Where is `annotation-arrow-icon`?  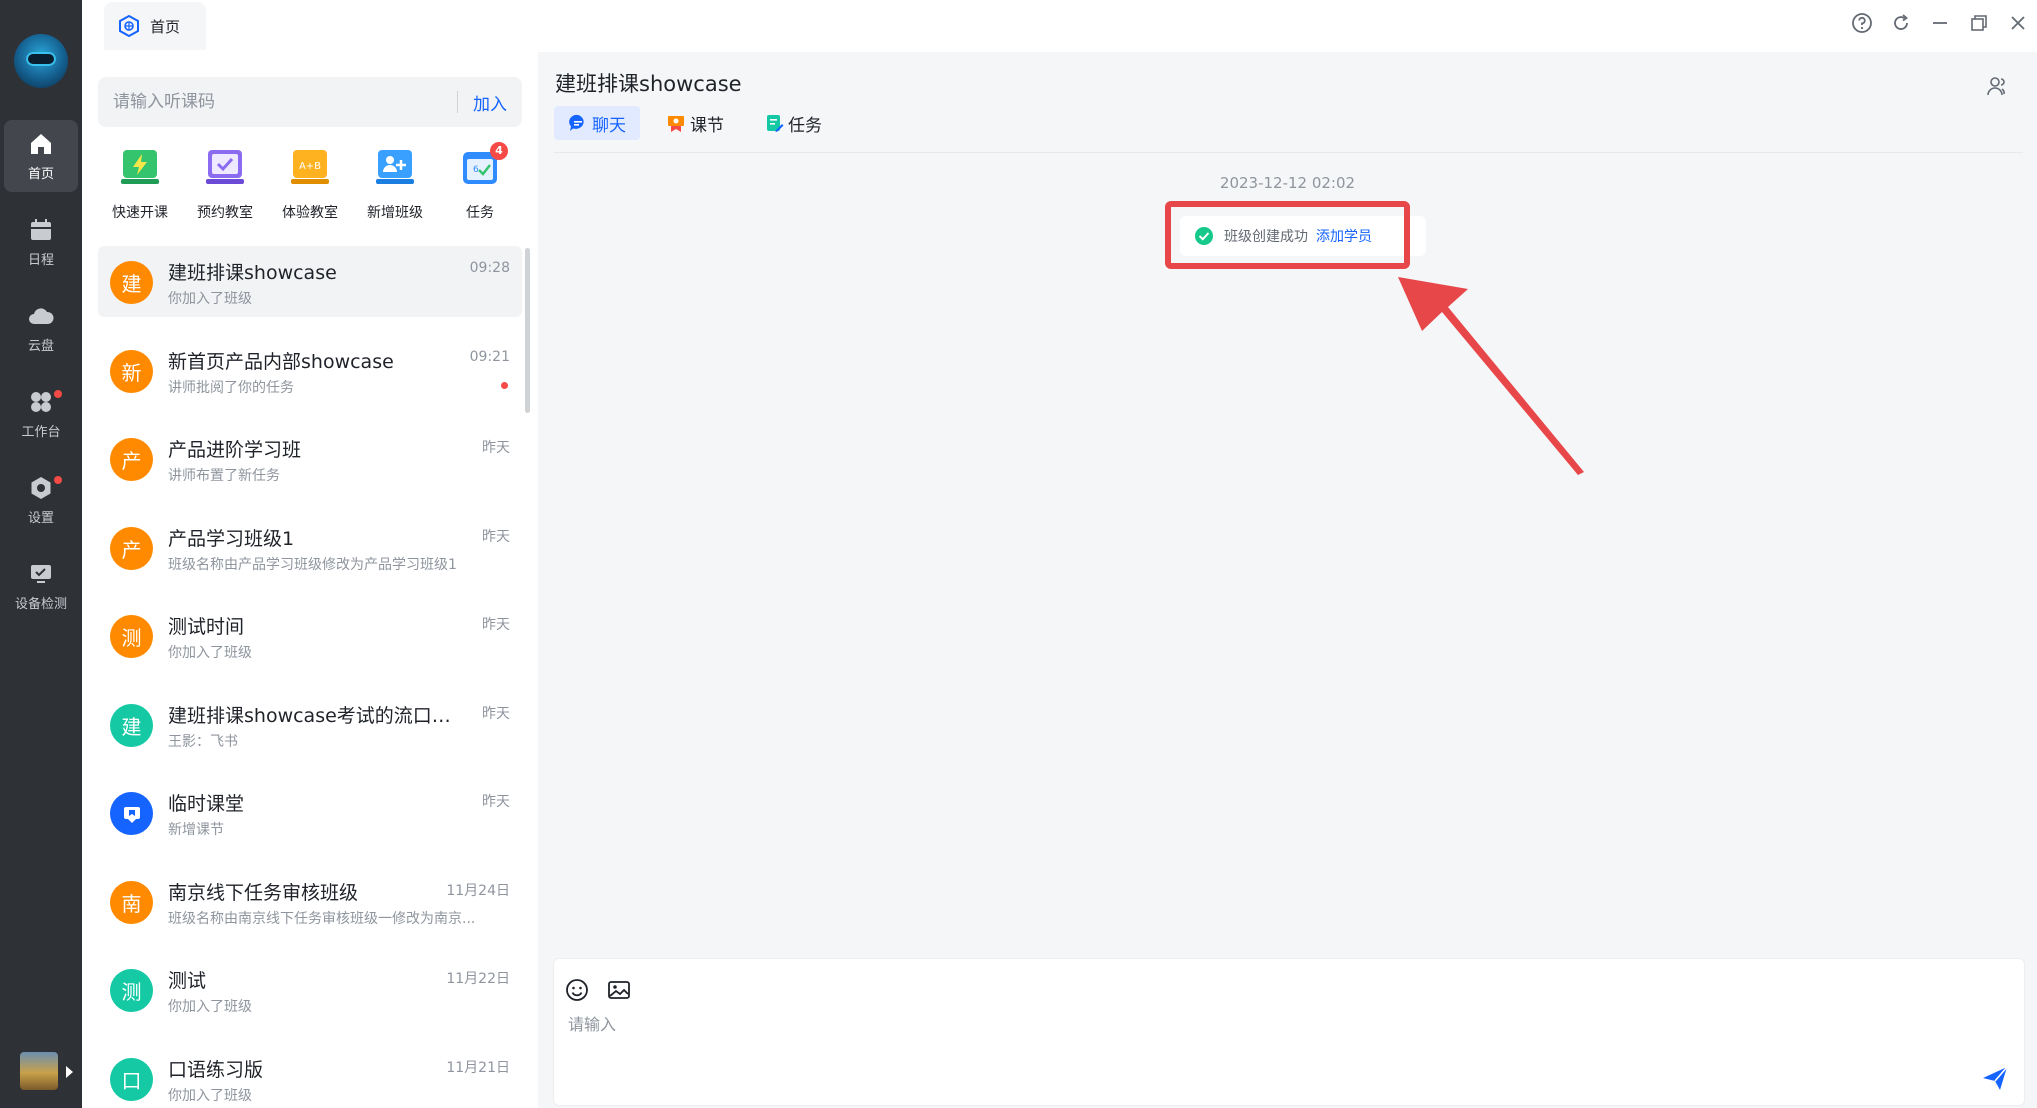 annotation-arrow-icon is located at coordinates (1491, 376).